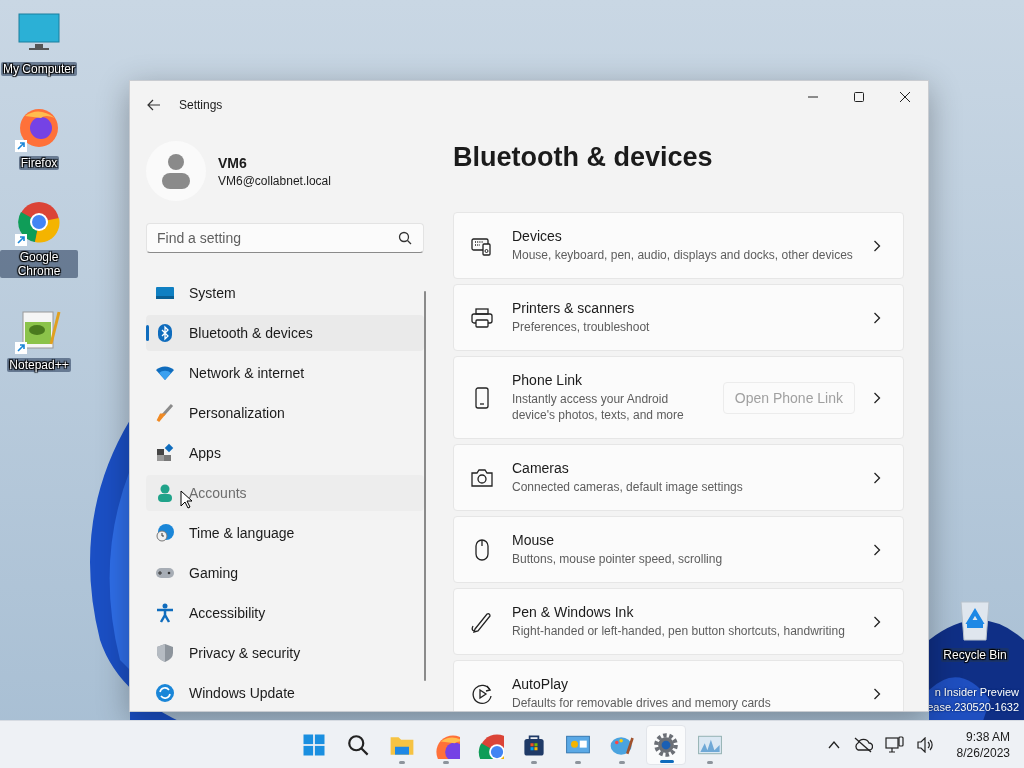  I want to click on nav-item: Bluetooth & devices, so click(285, 333).